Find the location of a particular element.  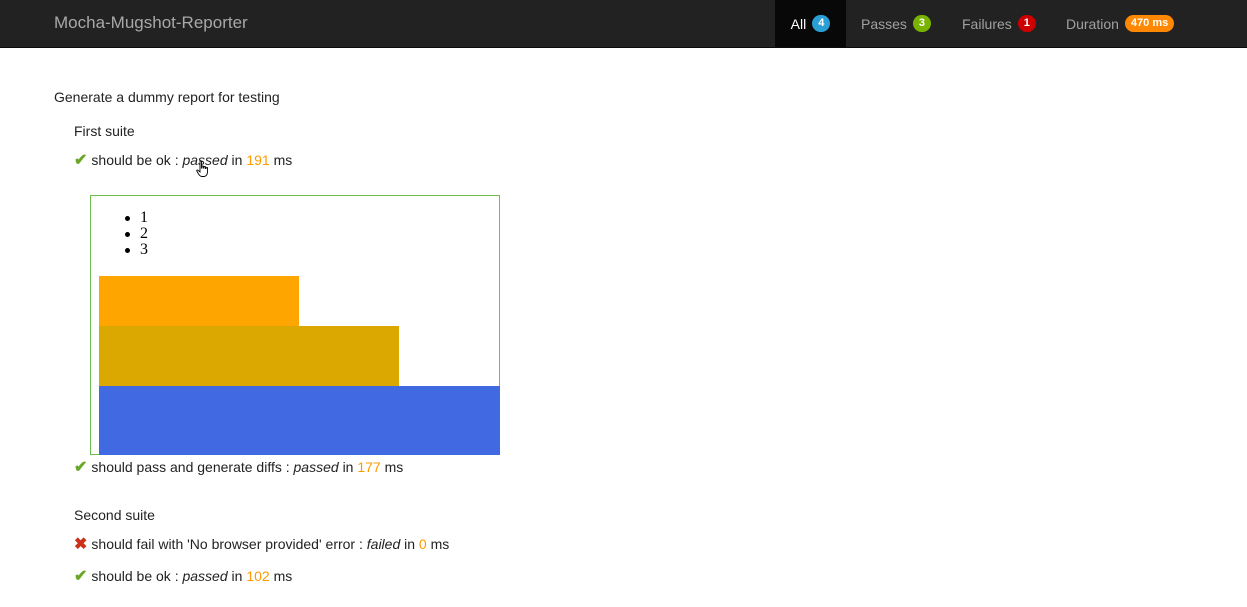

tab-failures-label: Failures is located at coordinates (987, 23).